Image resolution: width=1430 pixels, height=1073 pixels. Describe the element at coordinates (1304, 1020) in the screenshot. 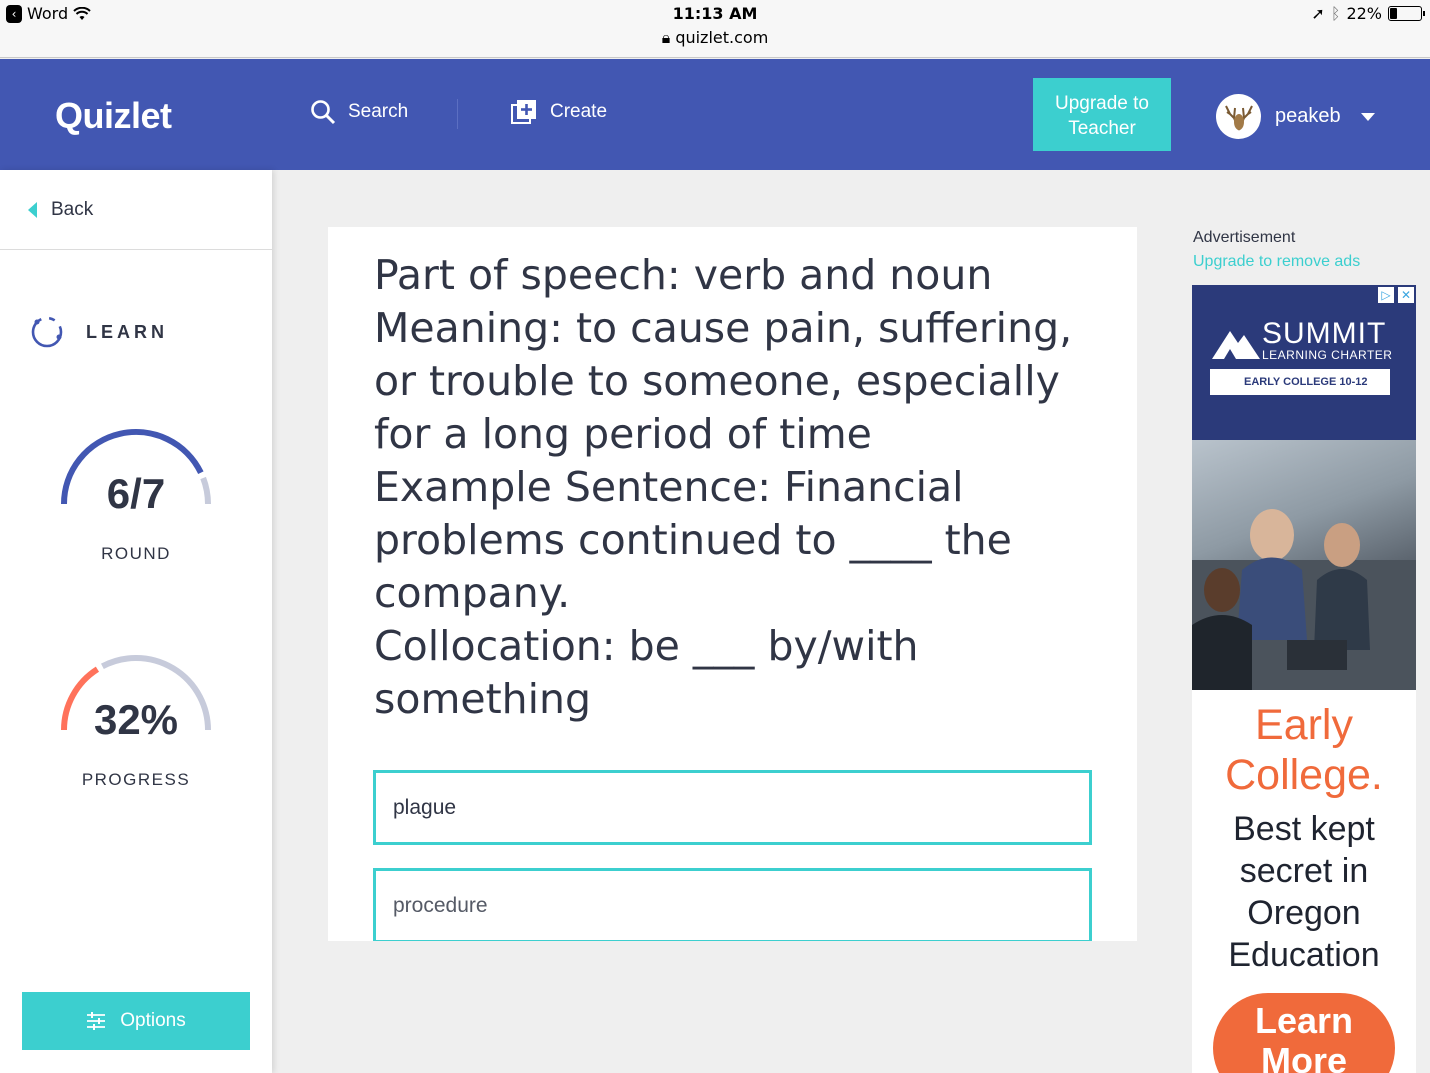

I see `cta-line: Learn` at that location.